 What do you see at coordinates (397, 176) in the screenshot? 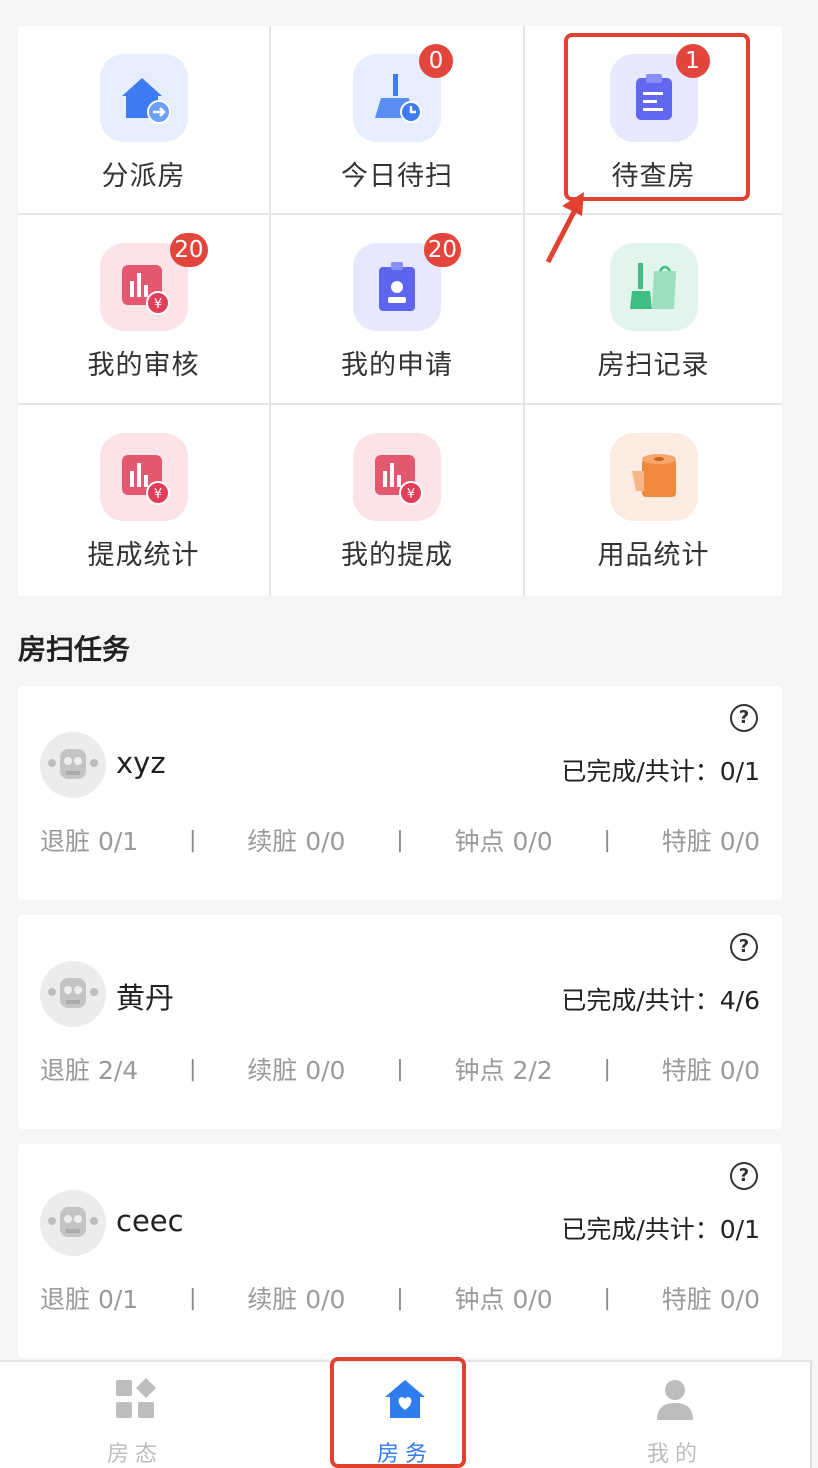
I see `menu-label: 今日待扫` at bounding box center [397, 176].